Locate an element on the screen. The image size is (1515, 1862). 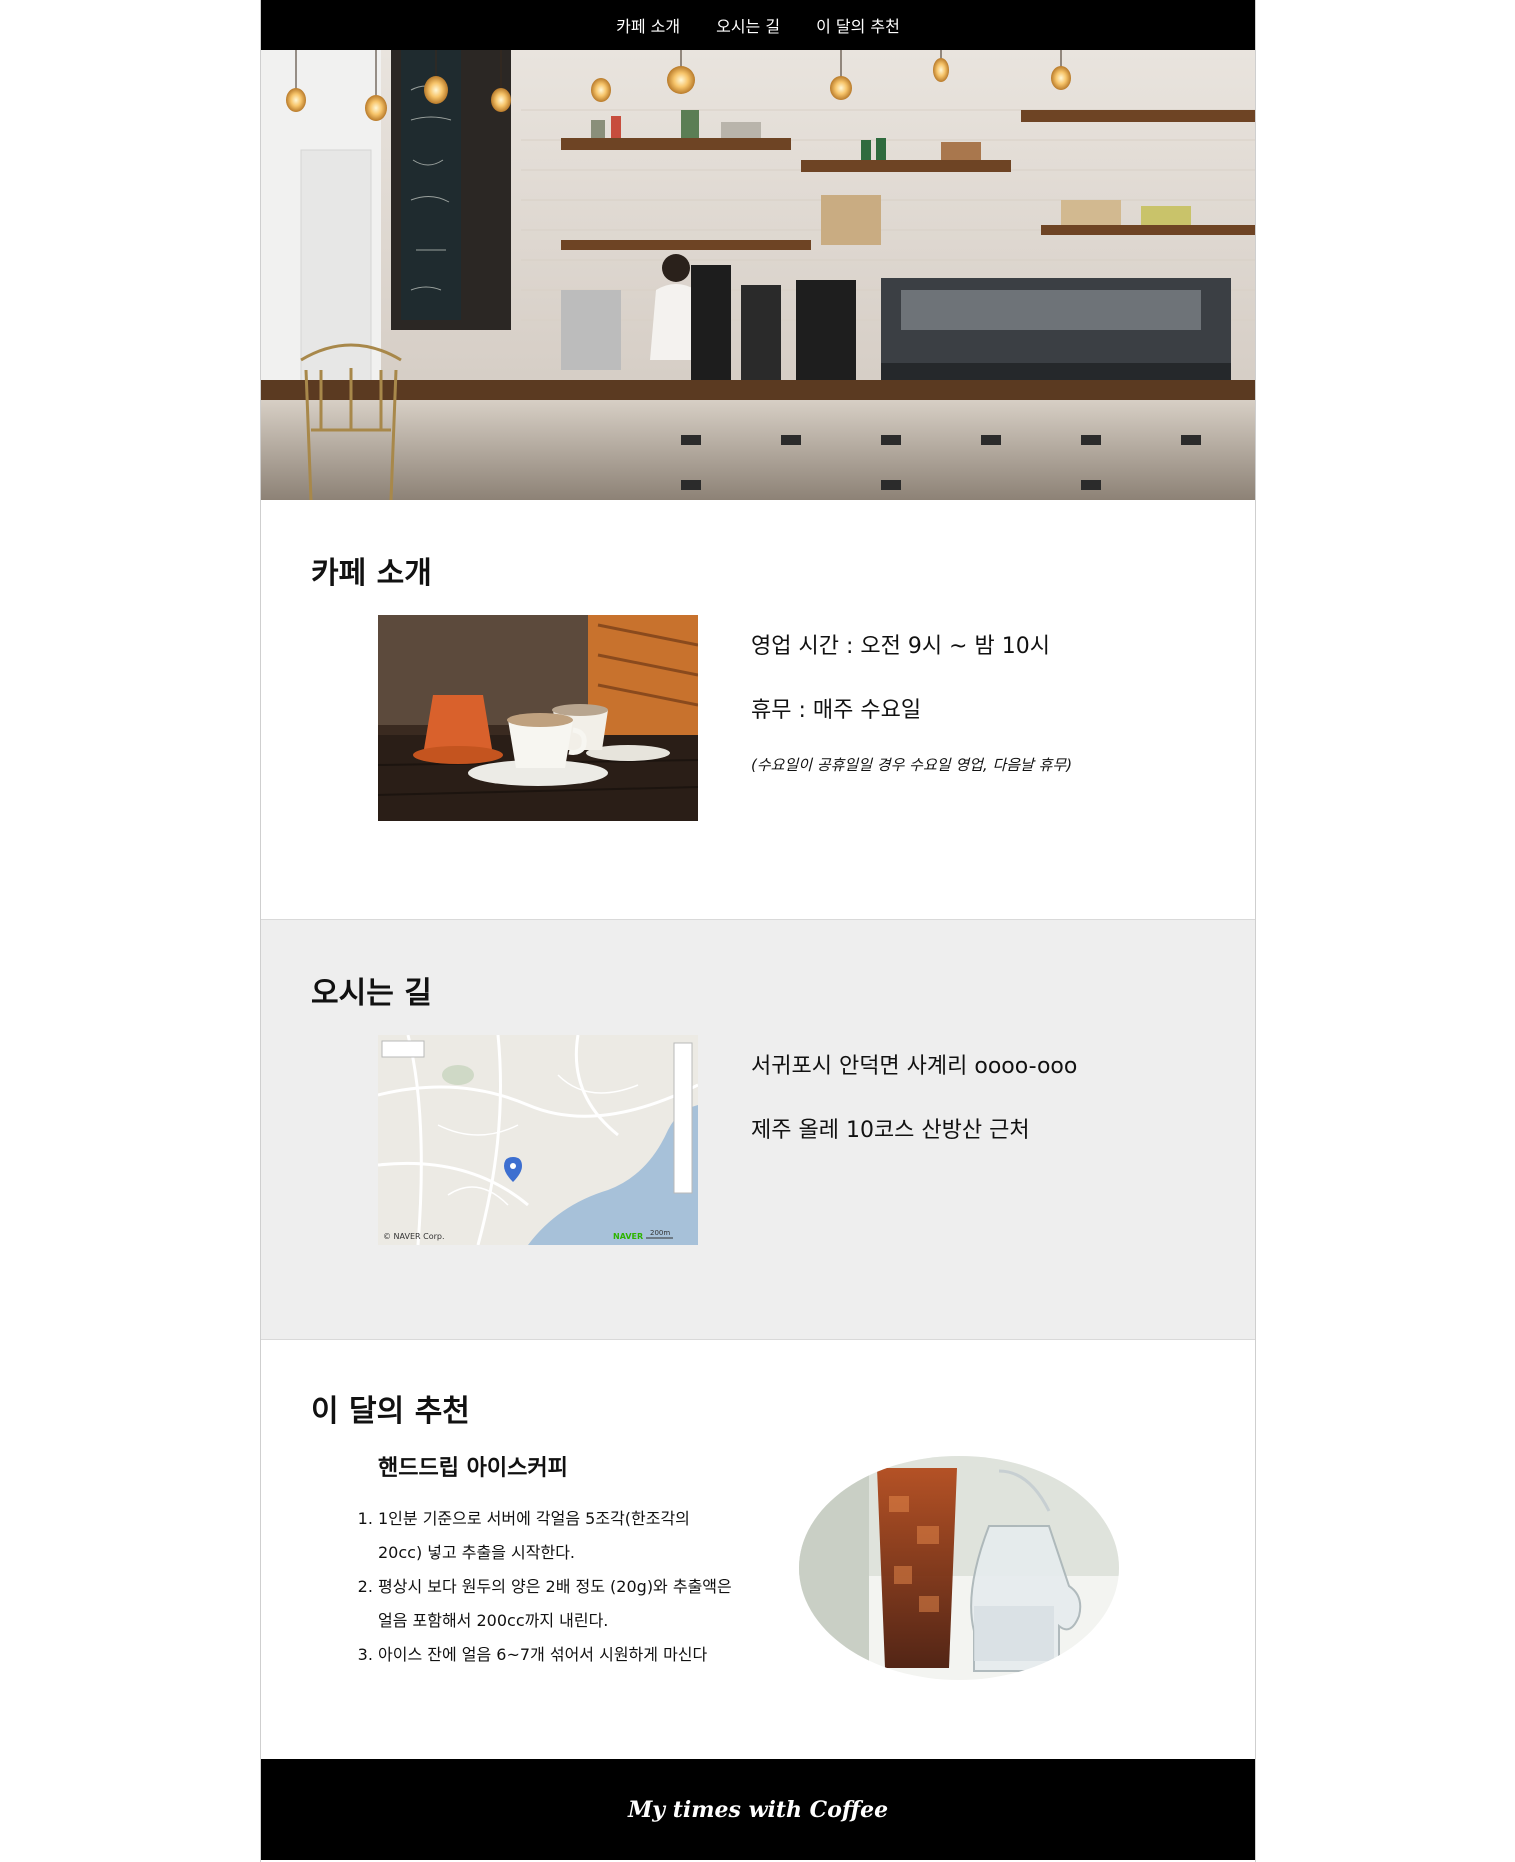
map-scale: 200m is located at coordinates (660, 1233).